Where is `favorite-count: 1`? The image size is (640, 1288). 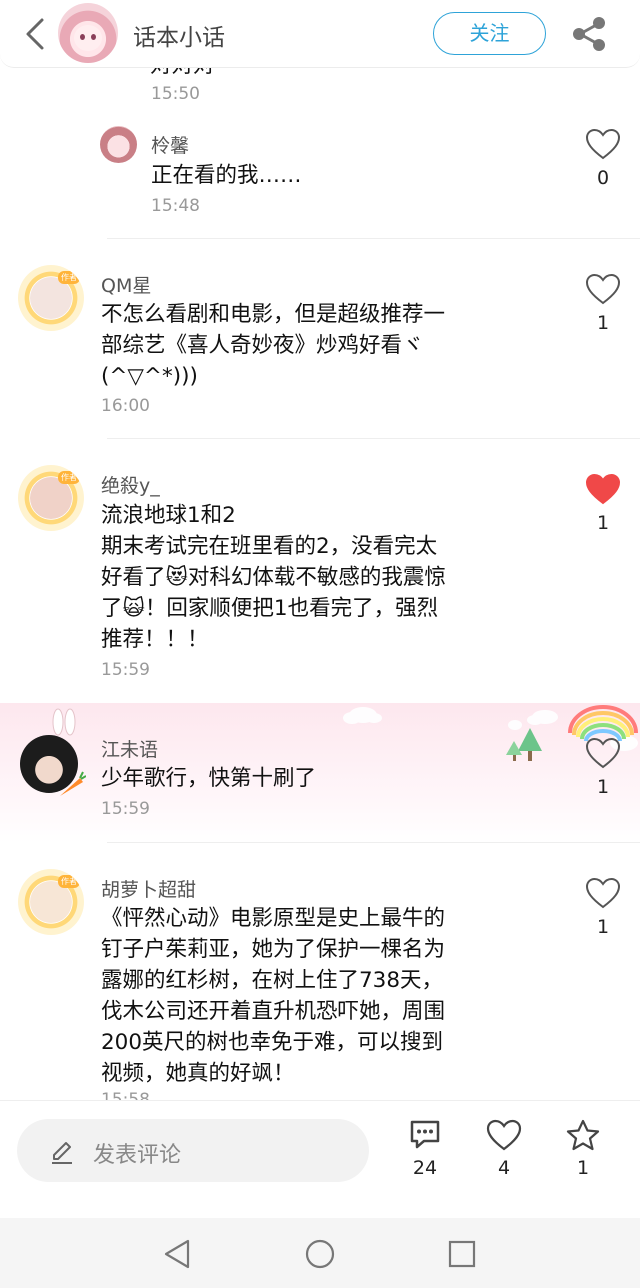 favorite-count: 1 is located at coordinates (583, 1168).